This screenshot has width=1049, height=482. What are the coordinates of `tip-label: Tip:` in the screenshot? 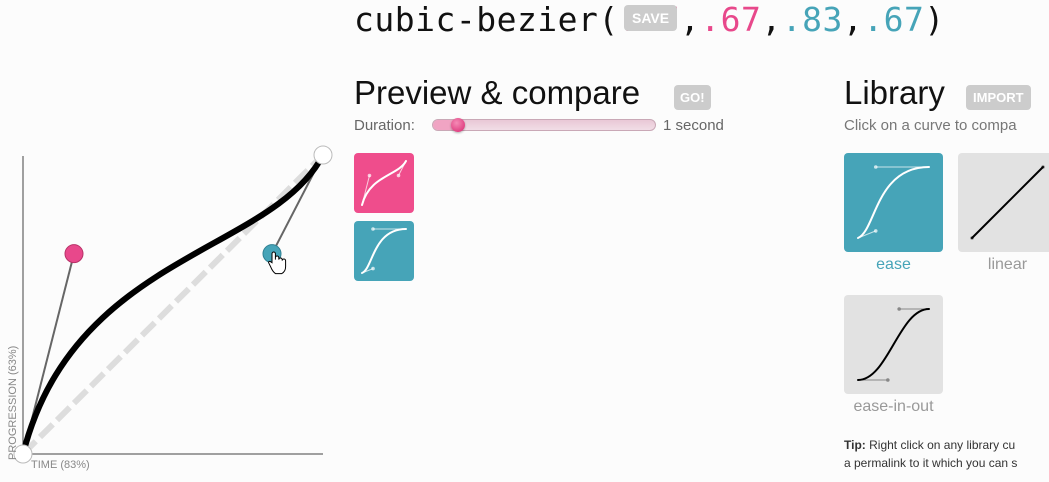 It's located at (855, 445).